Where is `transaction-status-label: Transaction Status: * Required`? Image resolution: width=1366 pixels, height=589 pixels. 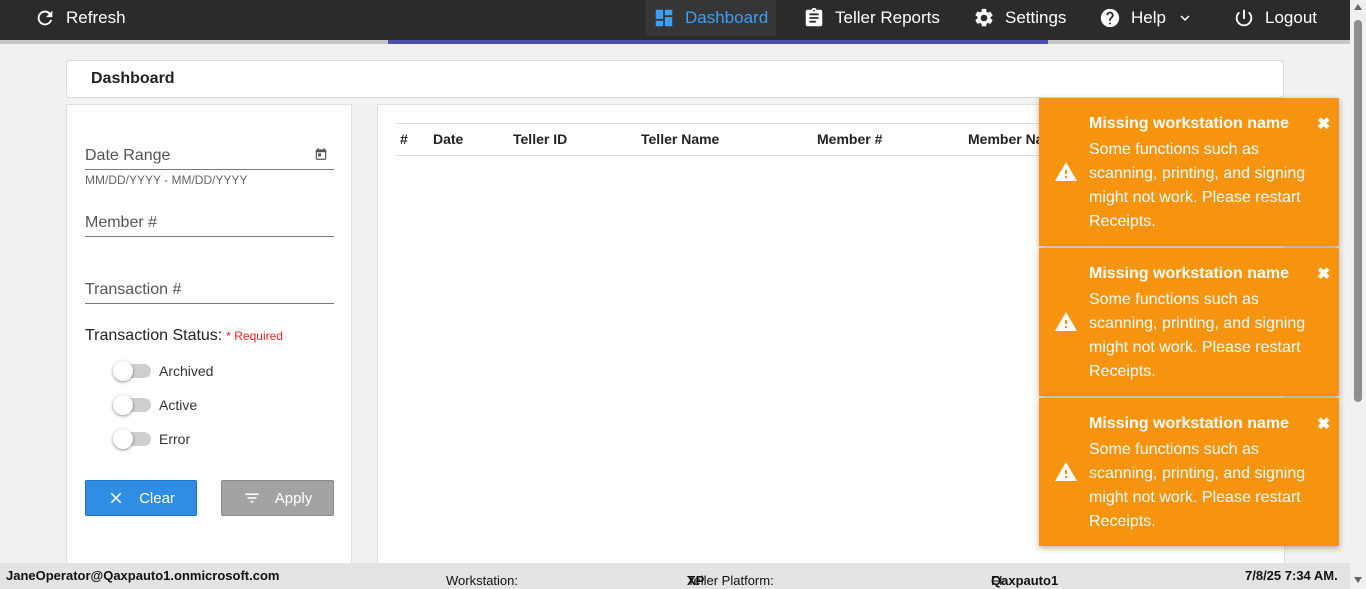
transaction-status-label: Transaction Status: * Required is located at coordinates (184, 336).